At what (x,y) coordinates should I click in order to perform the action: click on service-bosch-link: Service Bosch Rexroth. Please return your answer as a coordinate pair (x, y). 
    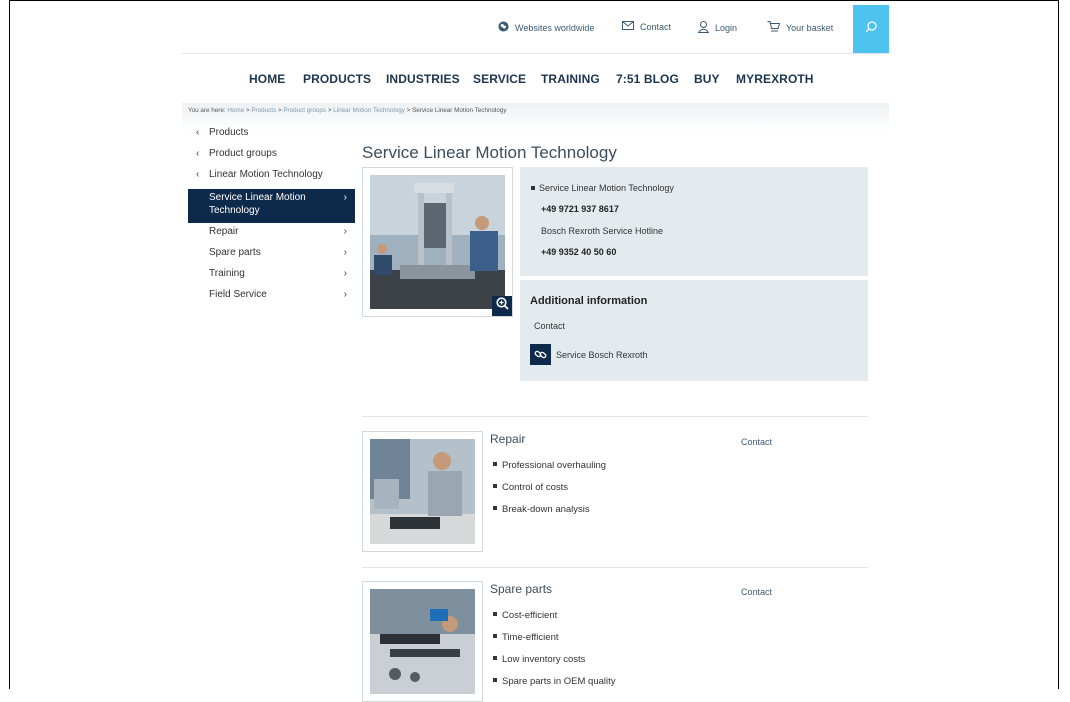
    Looking at the image, I should click on (589, 354).